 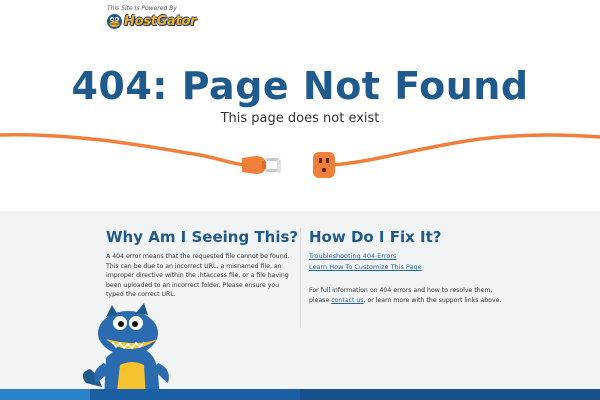 I want to click on contact-us-link: contact us, so click(x=347, y=300).